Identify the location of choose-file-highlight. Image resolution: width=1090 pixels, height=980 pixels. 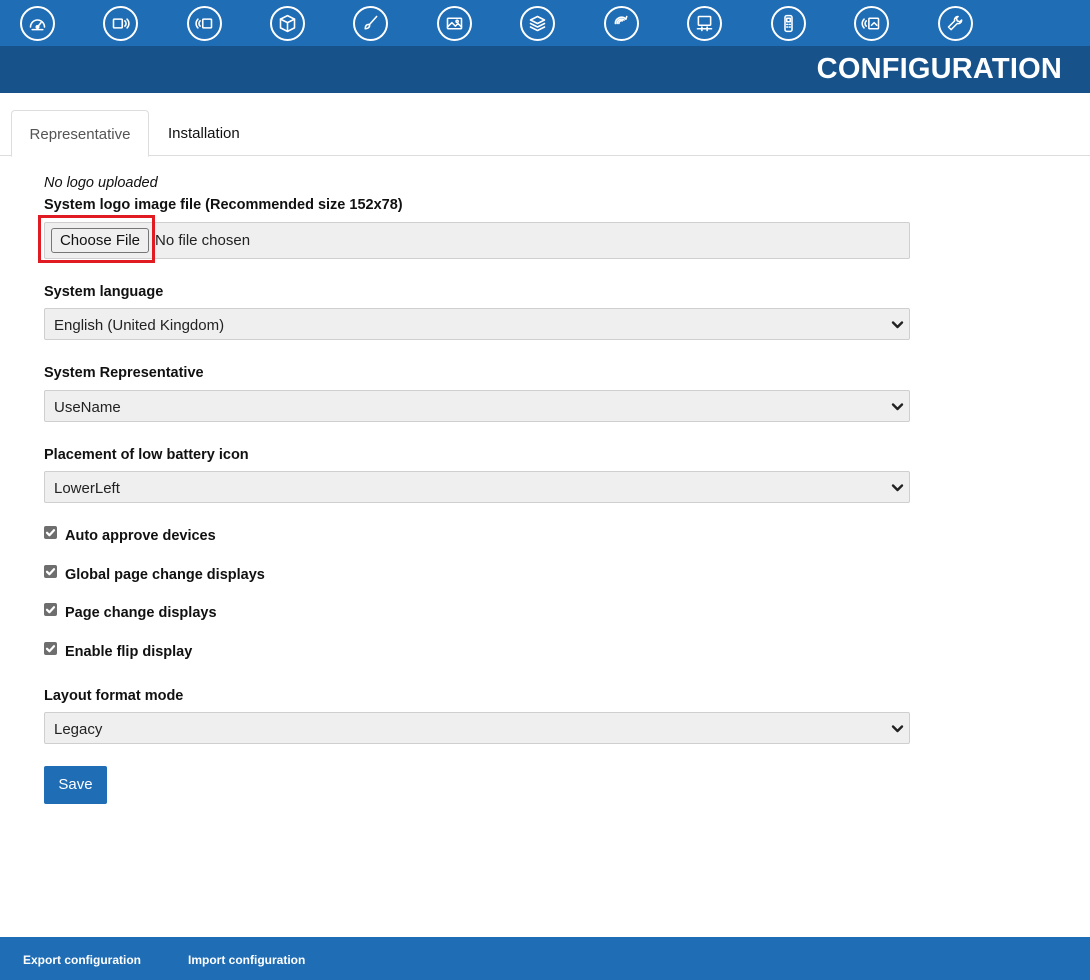
(96, 239).